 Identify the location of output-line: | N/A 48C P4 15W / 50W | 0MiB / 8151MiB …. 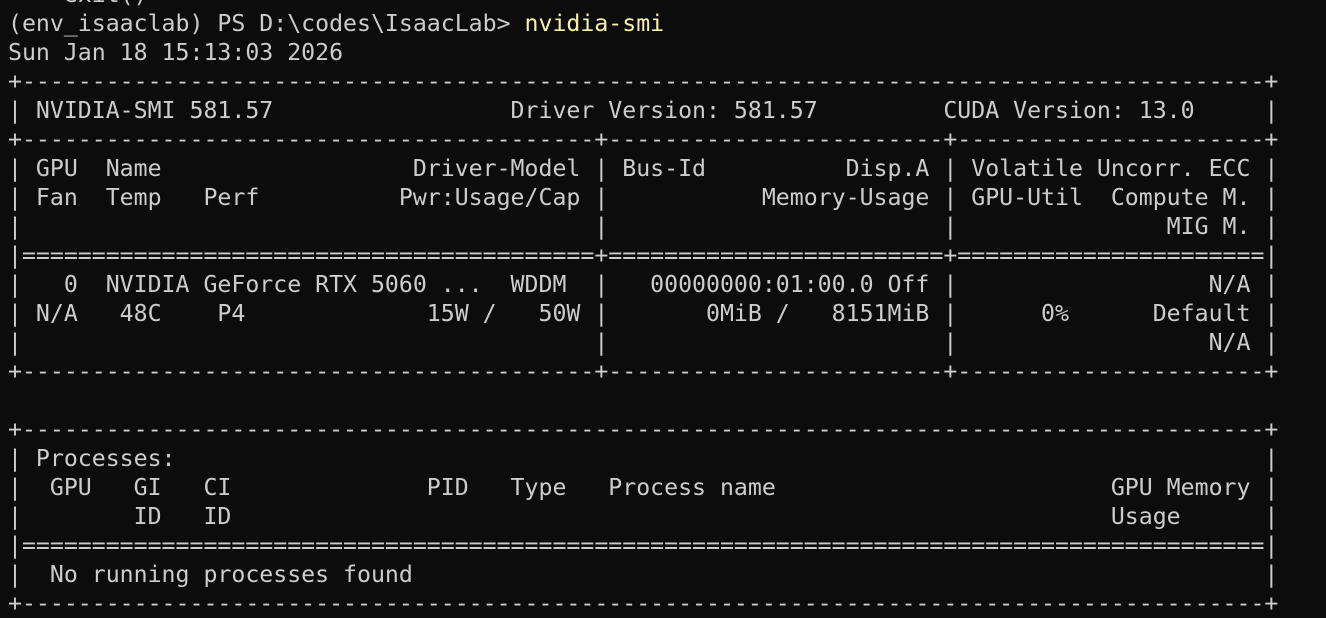
(643, 313).